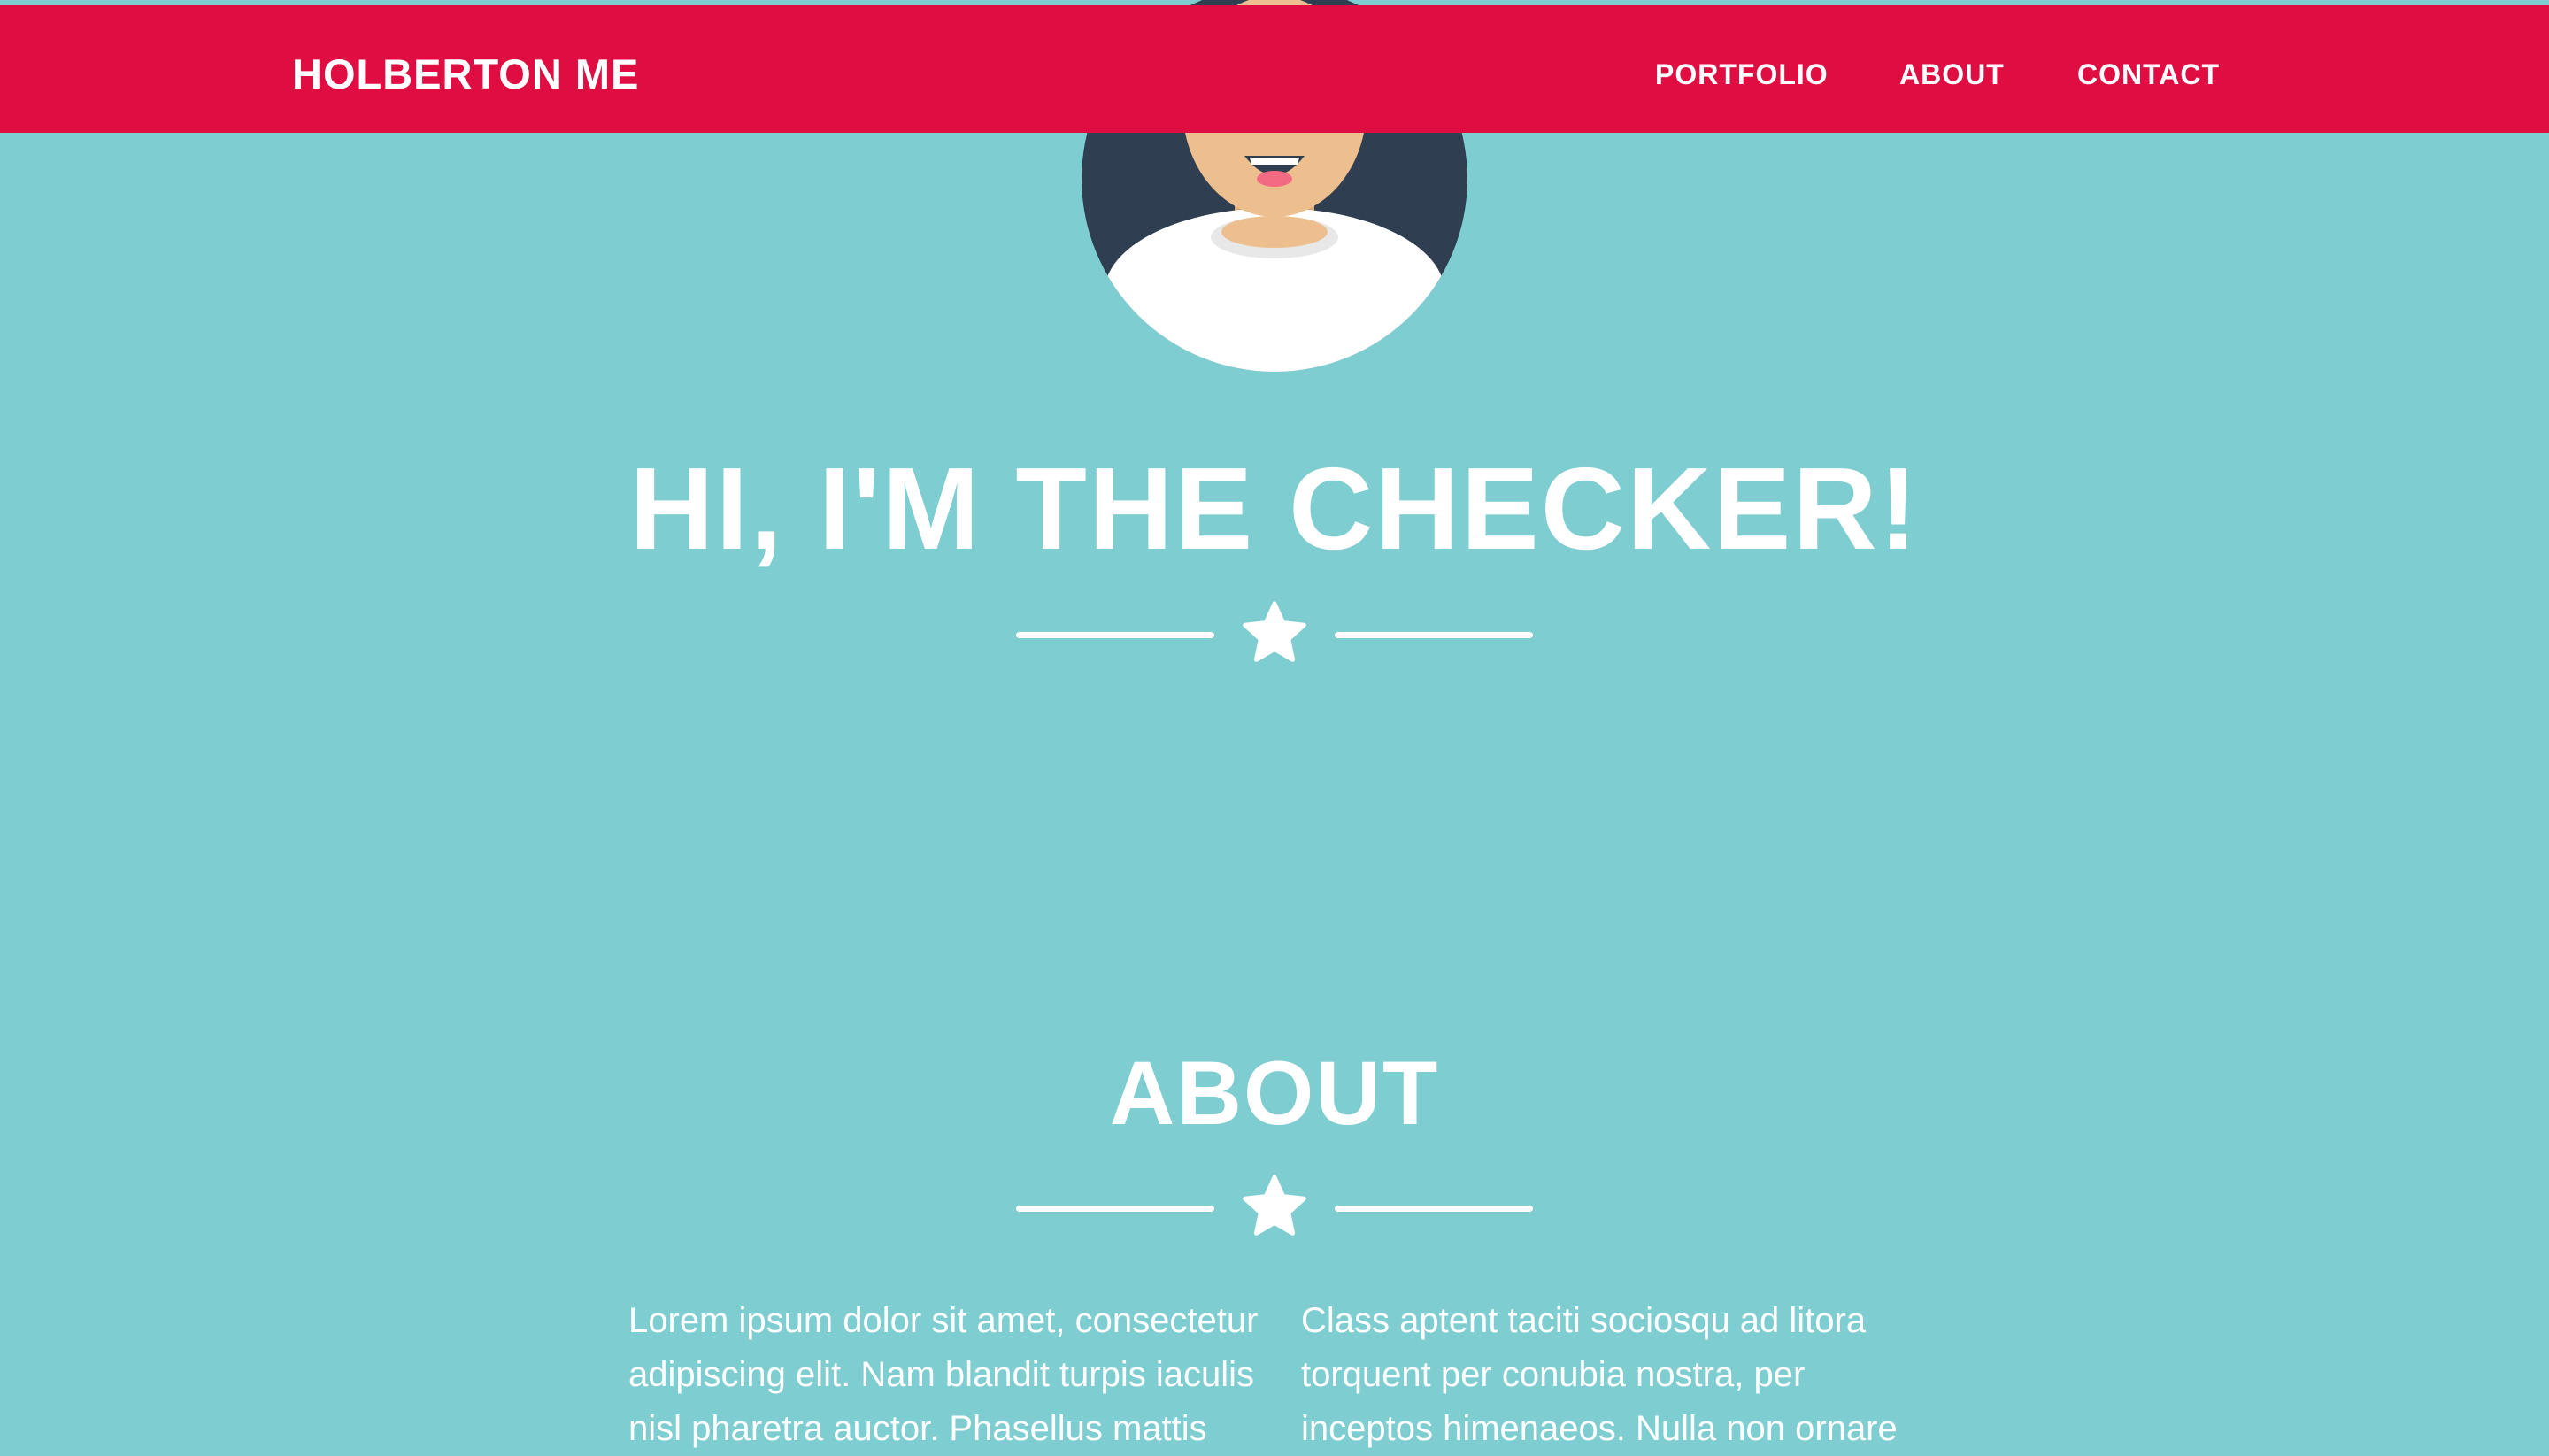 The image size is (2549, 1456). I want to click on about-title: ABOUT, so click(1275, 1093).